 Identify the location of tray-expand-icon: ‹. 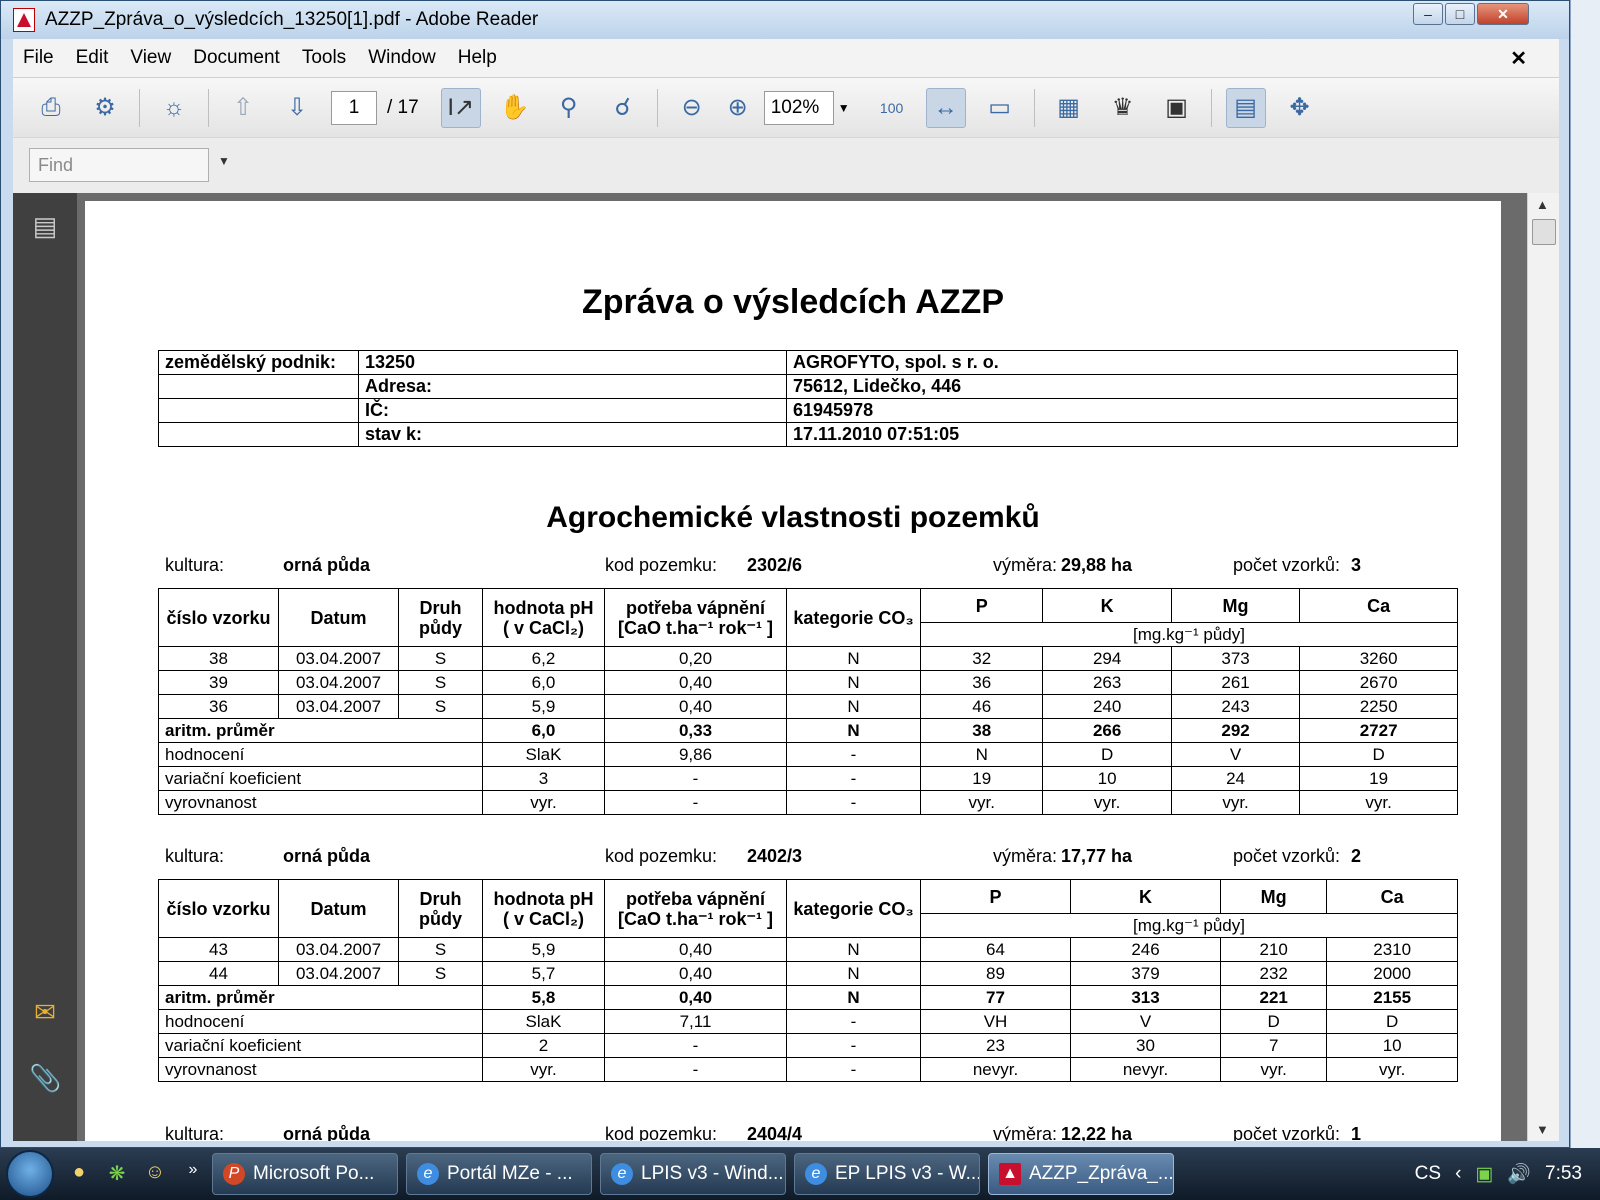
(1458, 1174).